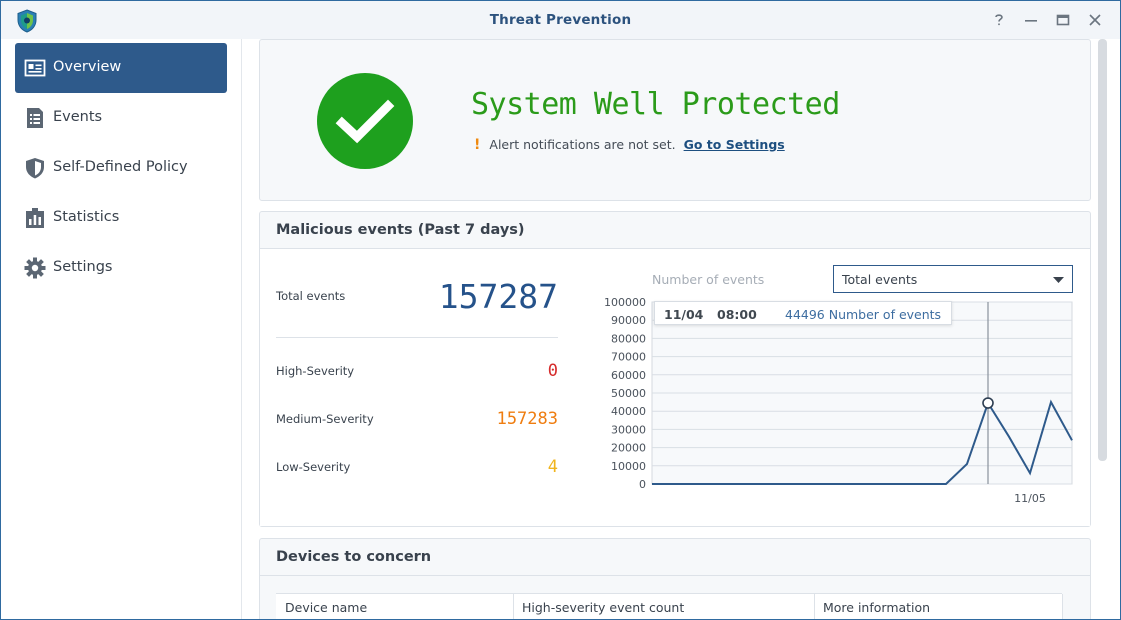  I want to click on column-header-high-severity-count: High-severity event count, so click(603, 607).